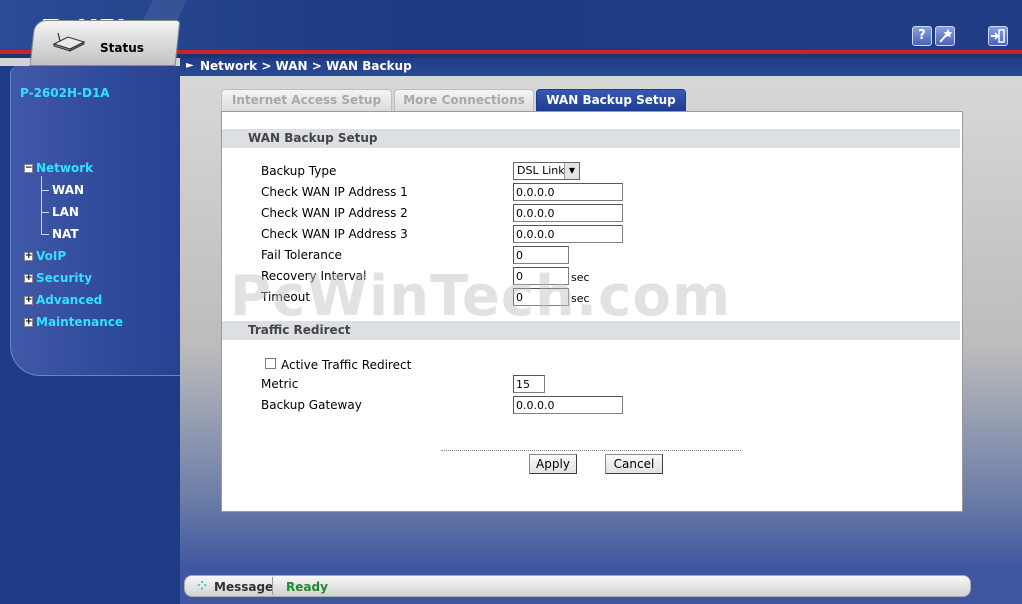 The image size is (1022, 604). I want to click on backup-type-label: Backup Type, so click(299, 171).